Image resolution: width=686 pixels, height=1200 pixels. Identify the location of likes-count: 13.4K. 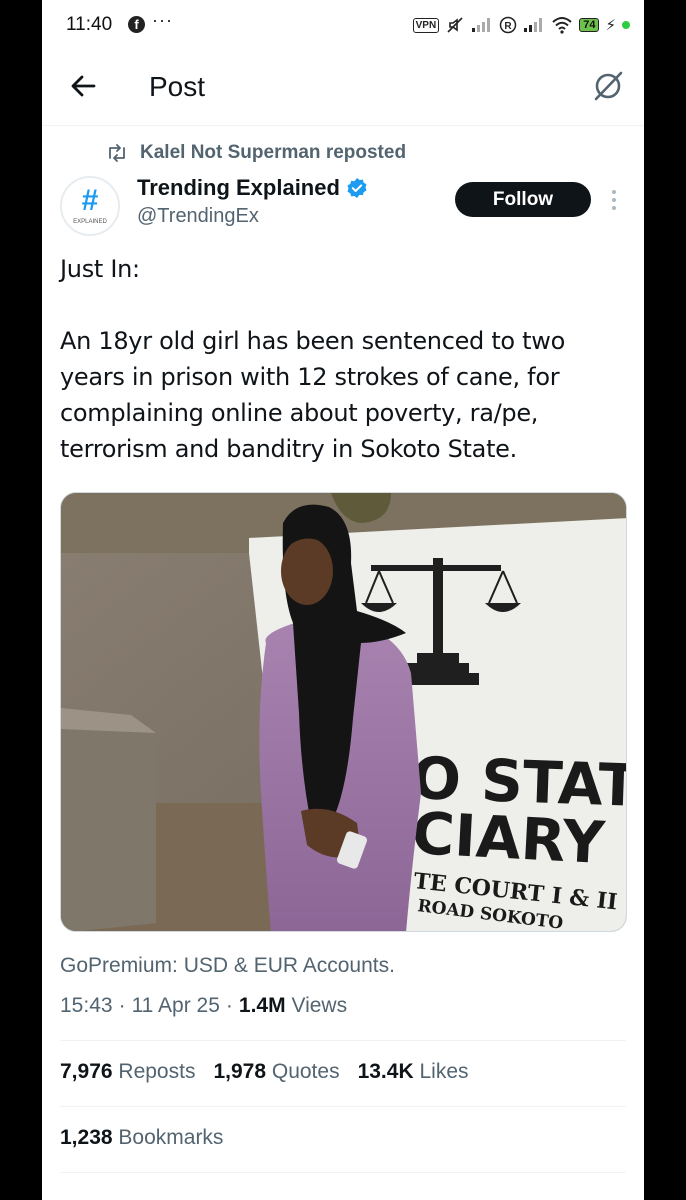
(385, 1071).